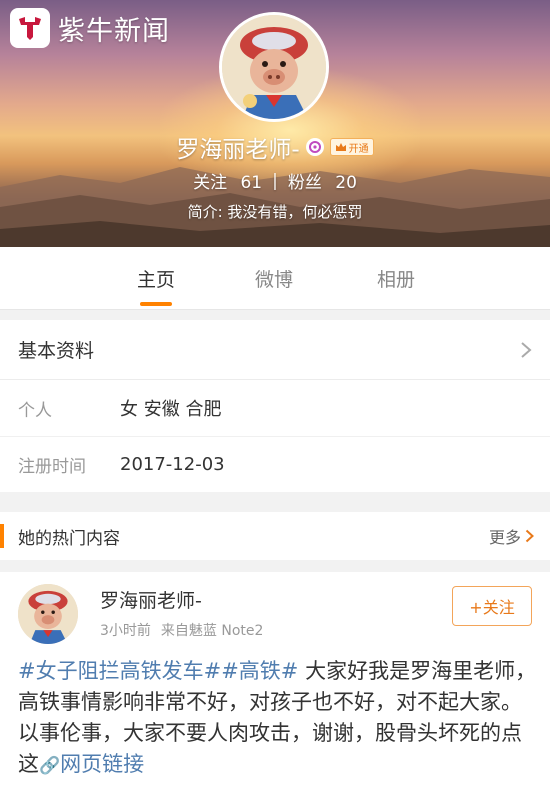  What do you see at coordinates (212, 631) in the screenshot?
I see `post-source: 来自魅蓝 Note2` at bounding box center [212, 631].